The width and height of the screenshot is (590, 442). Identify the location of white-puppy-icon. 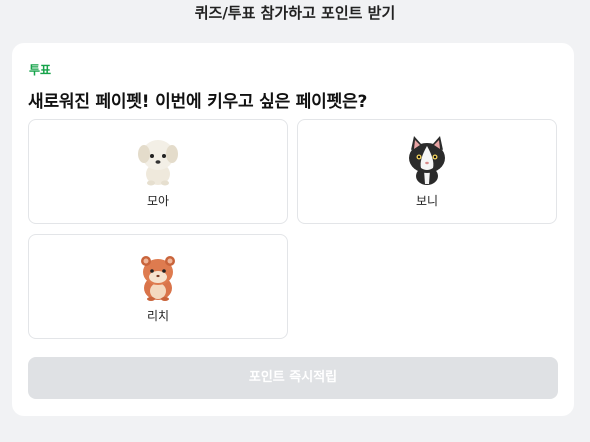
(158, 163).